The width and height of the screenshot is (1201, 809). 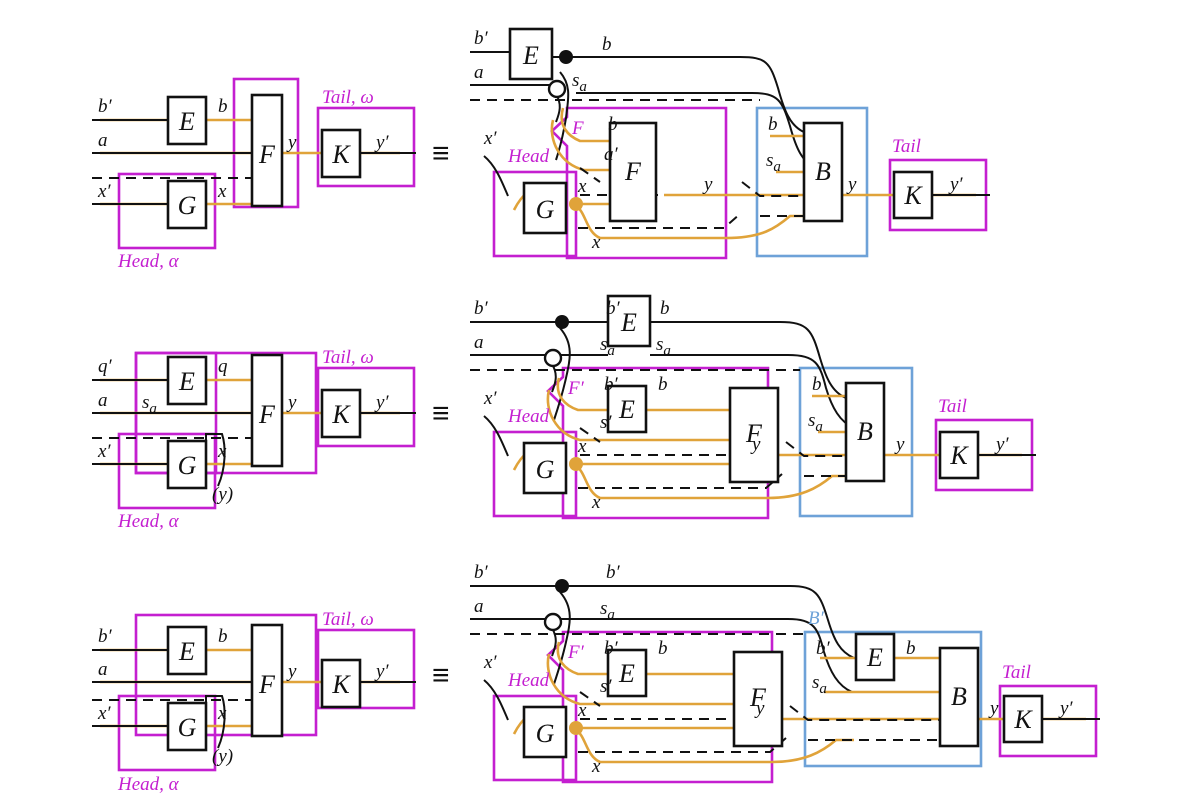 I want to click on row3-left-label-bprime: b′, so click(x=105, y=636).